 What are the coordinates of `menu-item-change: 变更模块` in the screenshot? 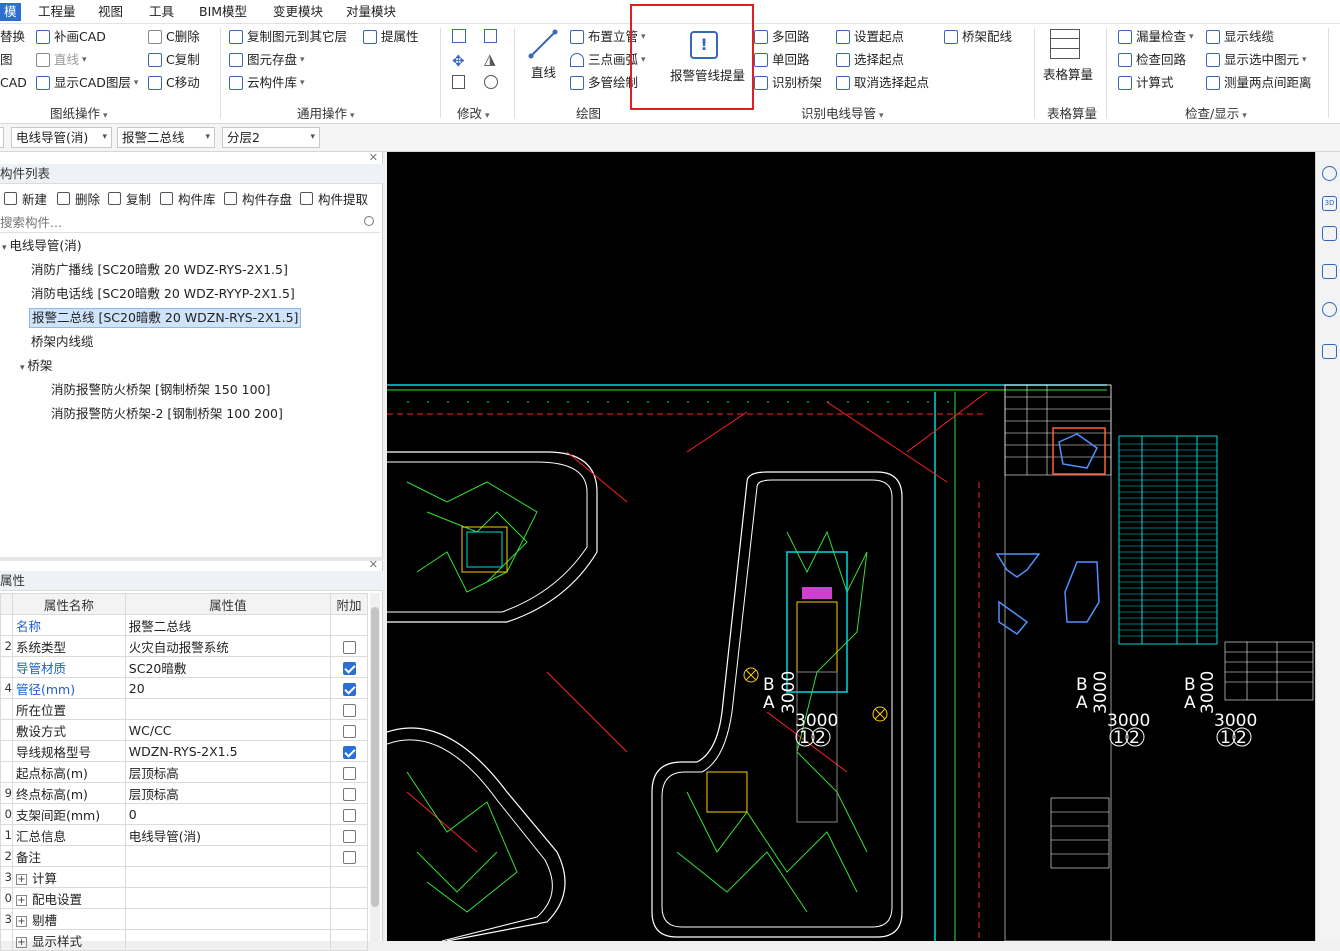 It's located at (298, 12).